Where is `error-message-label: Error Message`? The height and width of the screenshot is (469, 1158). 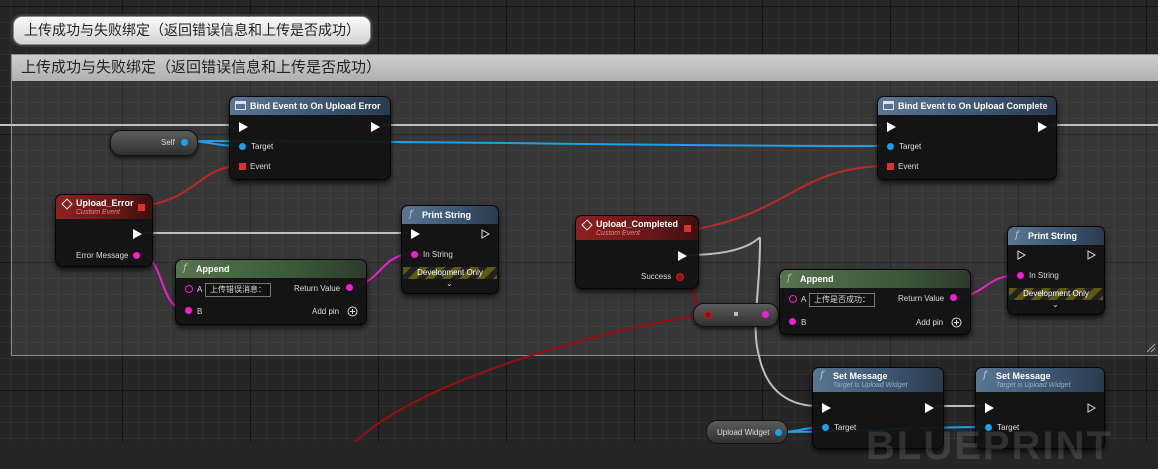
error-message-label: Error Message is located at coordinates (102, 255).